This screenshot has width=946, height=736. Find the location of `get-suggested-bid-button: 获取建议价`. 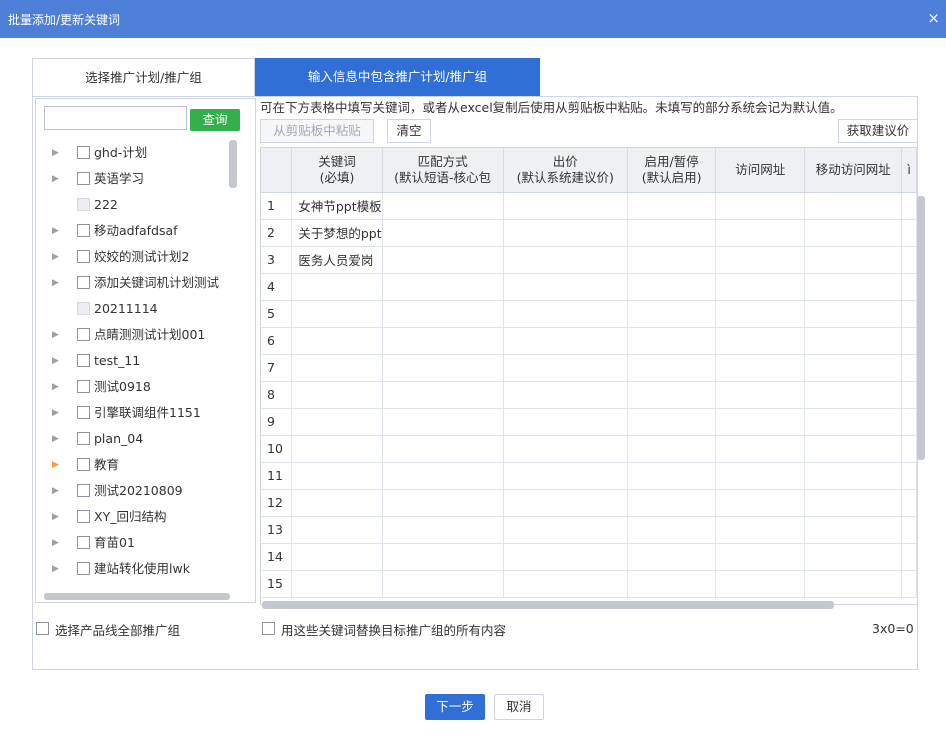

get-suggested-bid-button: 获取建议价 is located at coordinates (878, 131).